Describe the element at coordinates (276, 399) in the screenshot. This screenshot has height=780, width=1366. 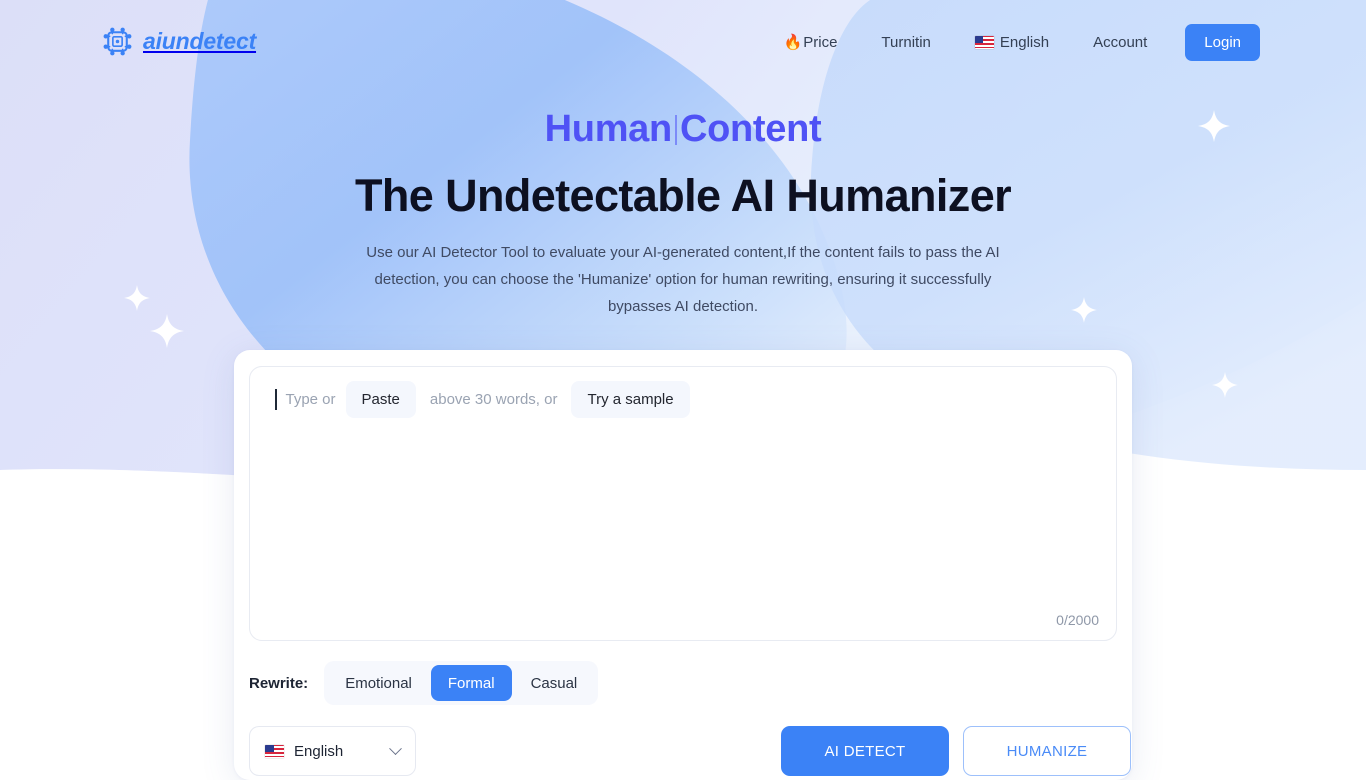
I see `text-caret-icon` at that location.